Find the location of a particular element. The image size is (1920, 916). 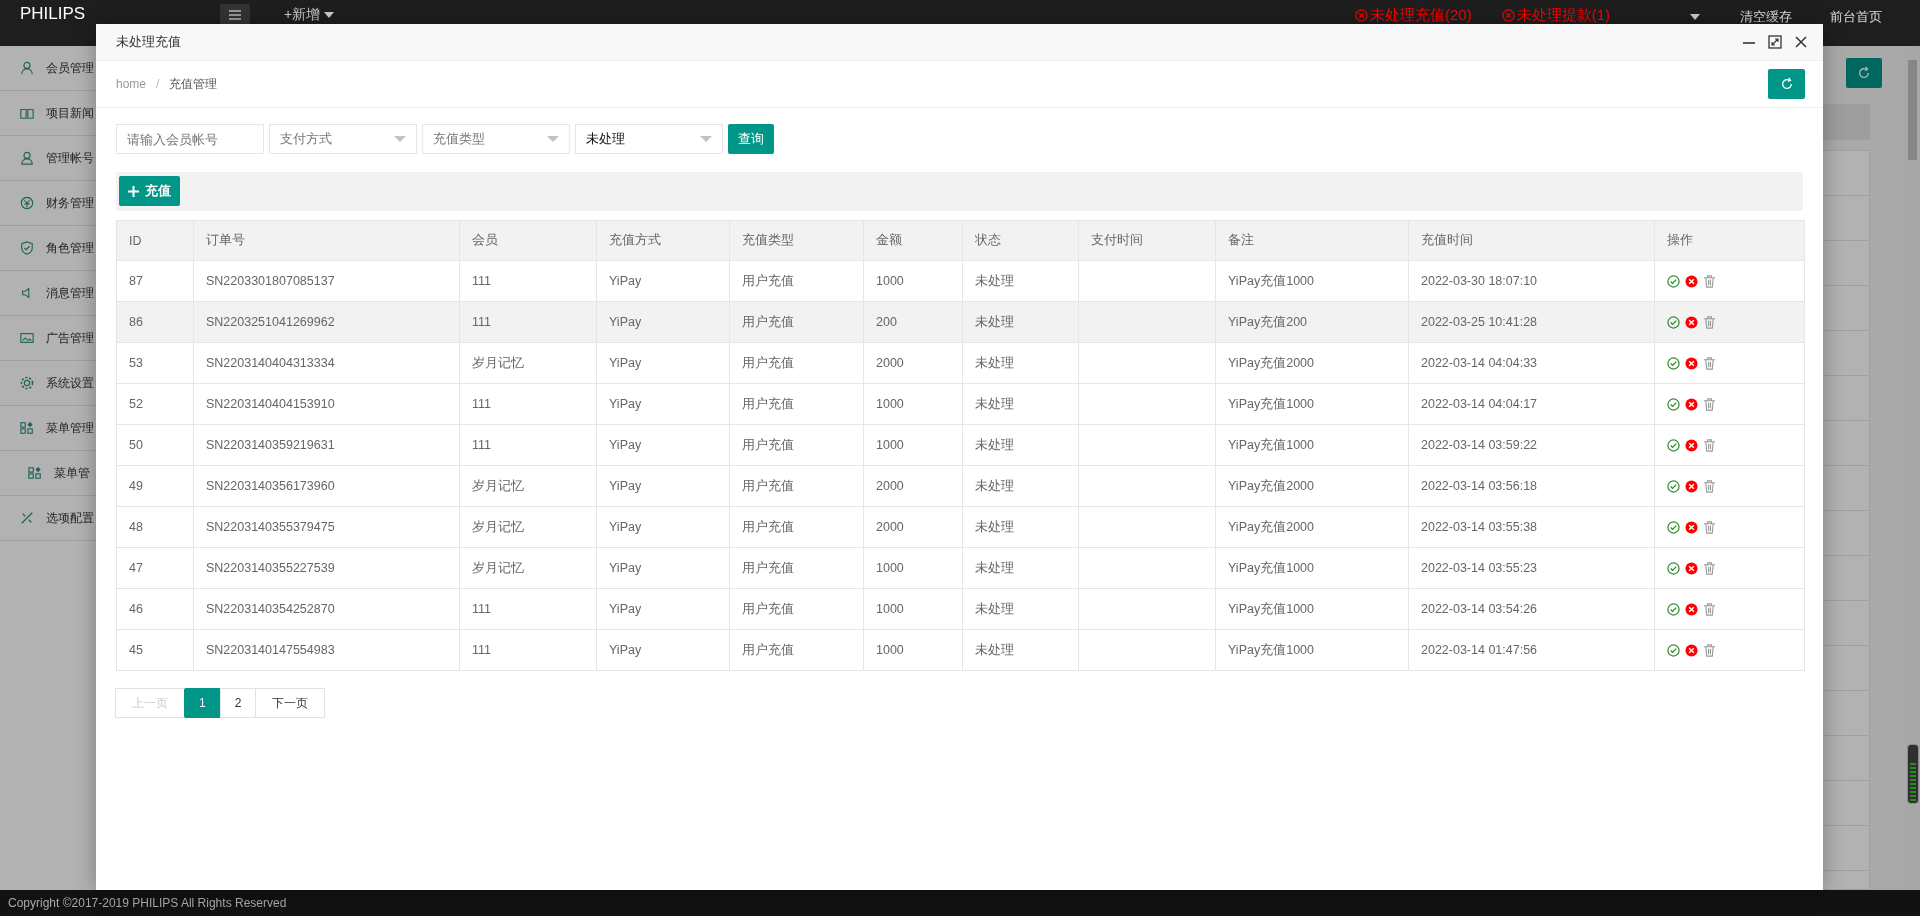

add-button: 充值 is located at coordinates (149, 191).